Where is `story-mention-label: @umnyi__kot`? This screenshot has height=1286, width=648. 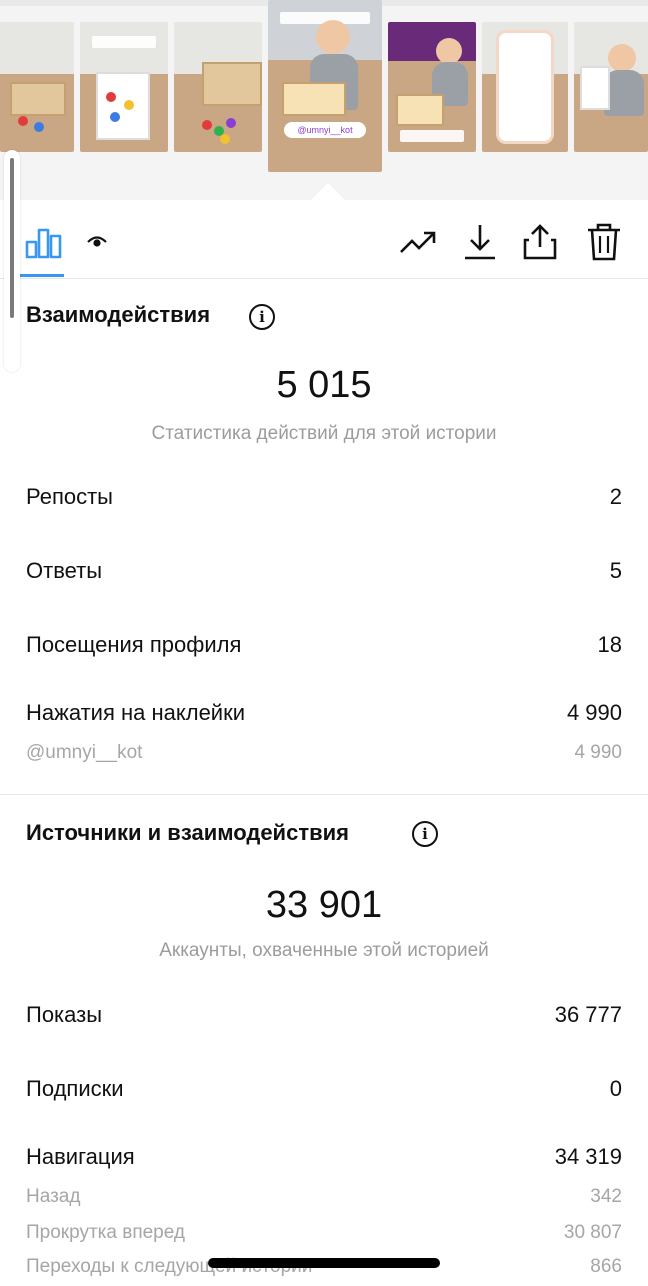
story-mention-label: @umnyi__kot is located at coordinates (325, 130).